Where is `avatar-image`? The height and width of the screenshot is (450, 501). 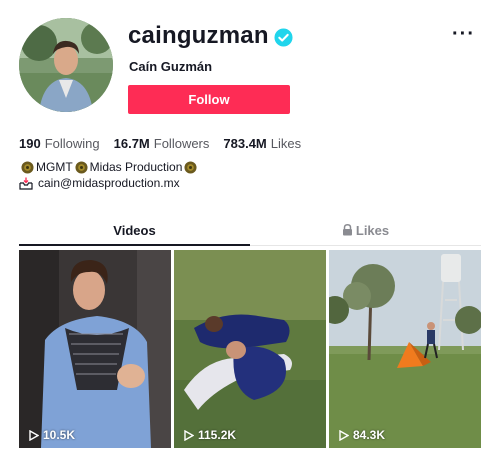
avatar-image is located at coordinates (66, 65).